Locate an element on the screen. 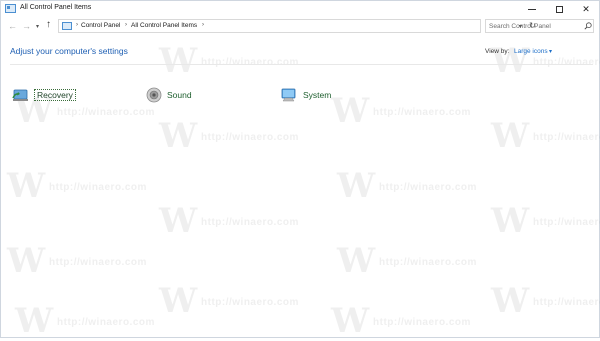 Image resolution: width=600 pixels, height=341 pixels. close-button: ✕ is located at coordinates (586, 9).